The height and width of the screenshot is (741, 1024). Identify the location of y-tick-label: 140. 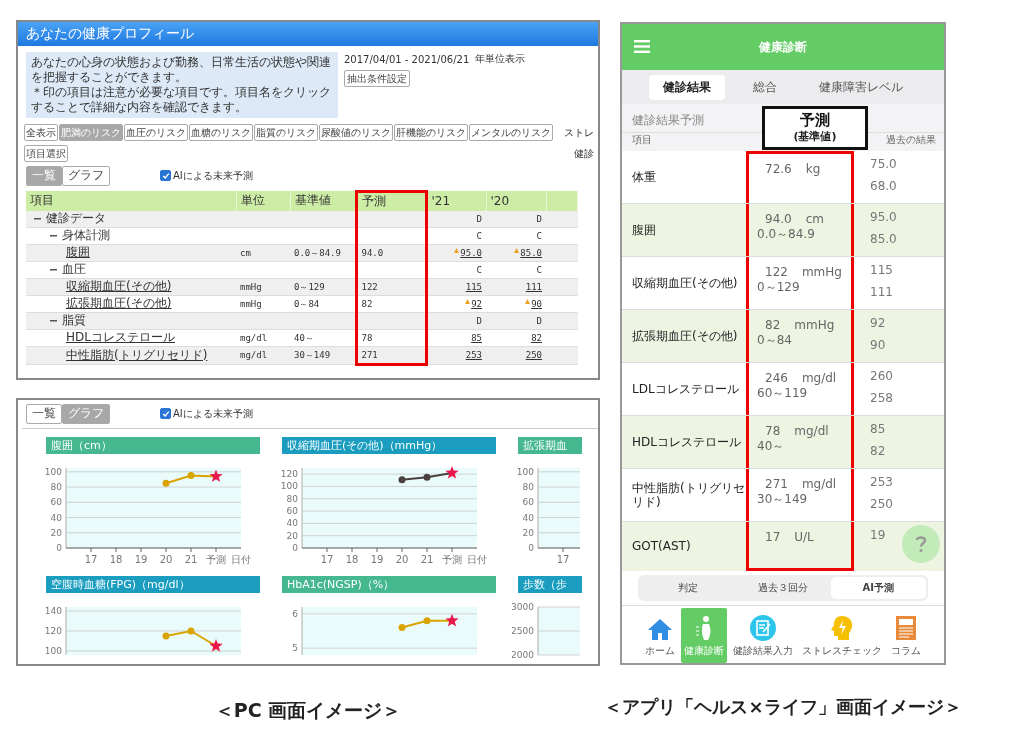
(53, 610).